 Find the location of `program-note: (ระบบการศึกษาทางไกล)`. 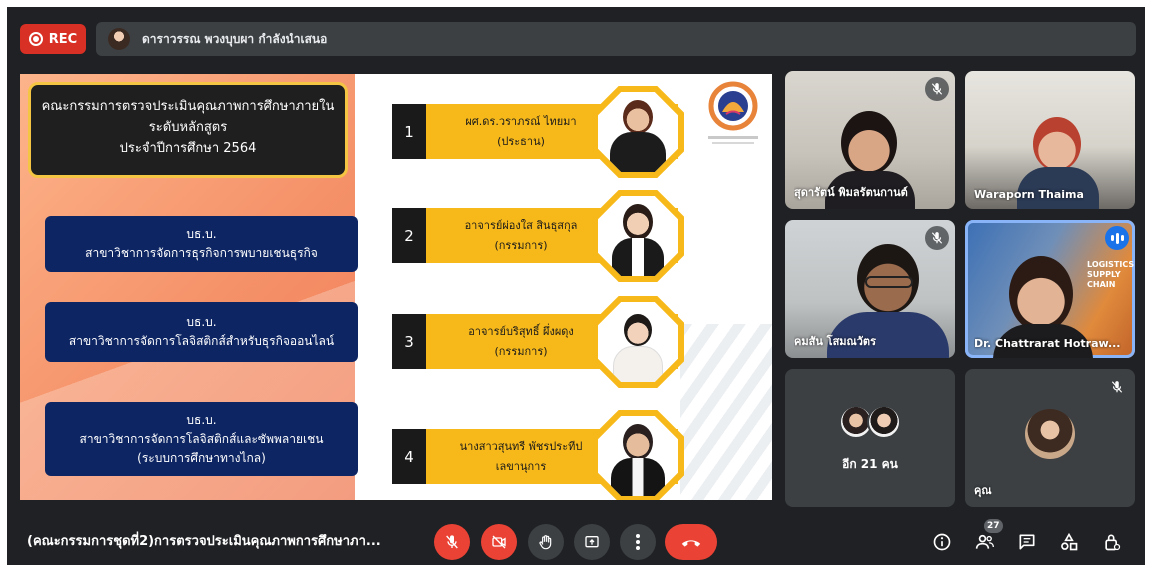

program-note: (ระบบการศึกษาทางไกล) is located at coordinates (201, 457).